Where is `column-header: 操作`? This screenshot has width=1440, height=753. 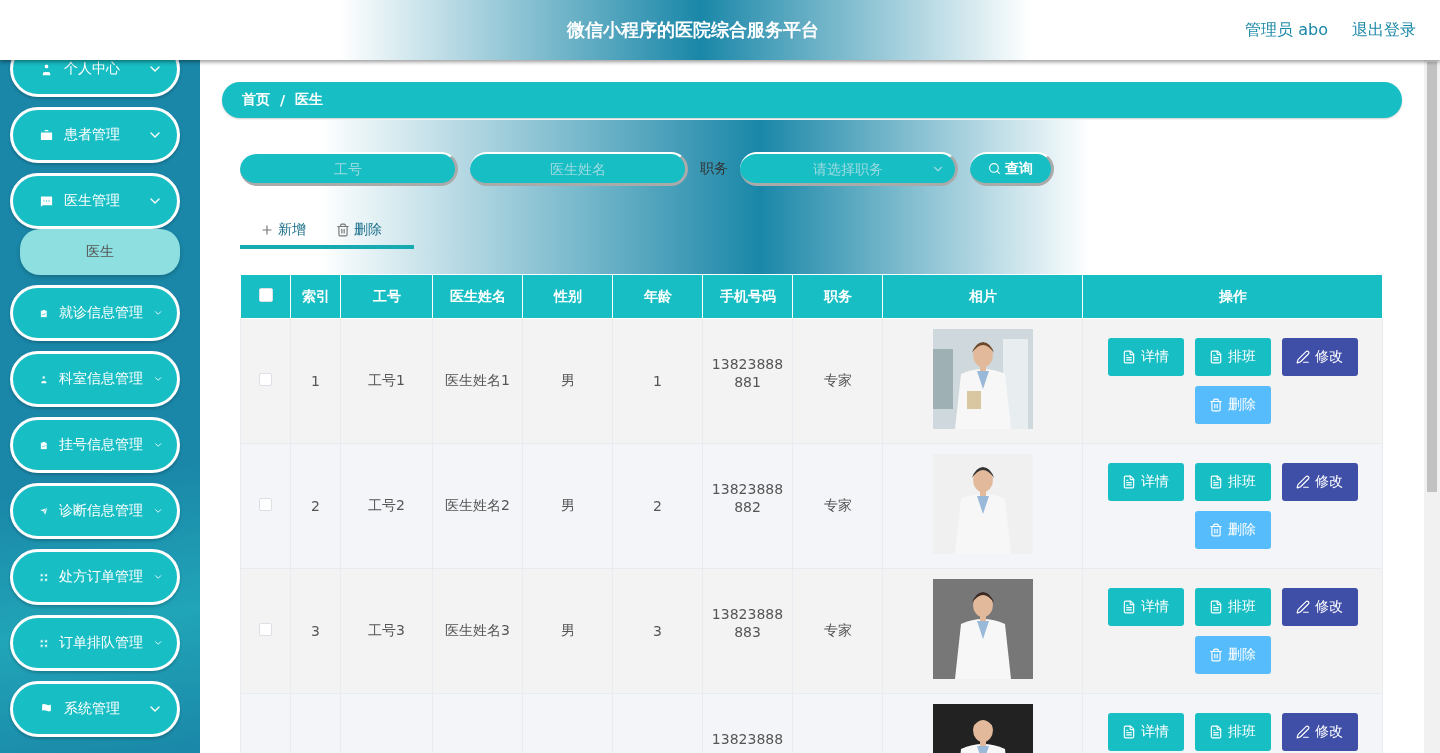 column-header: 操作 is located at coordinates (1232, 296).